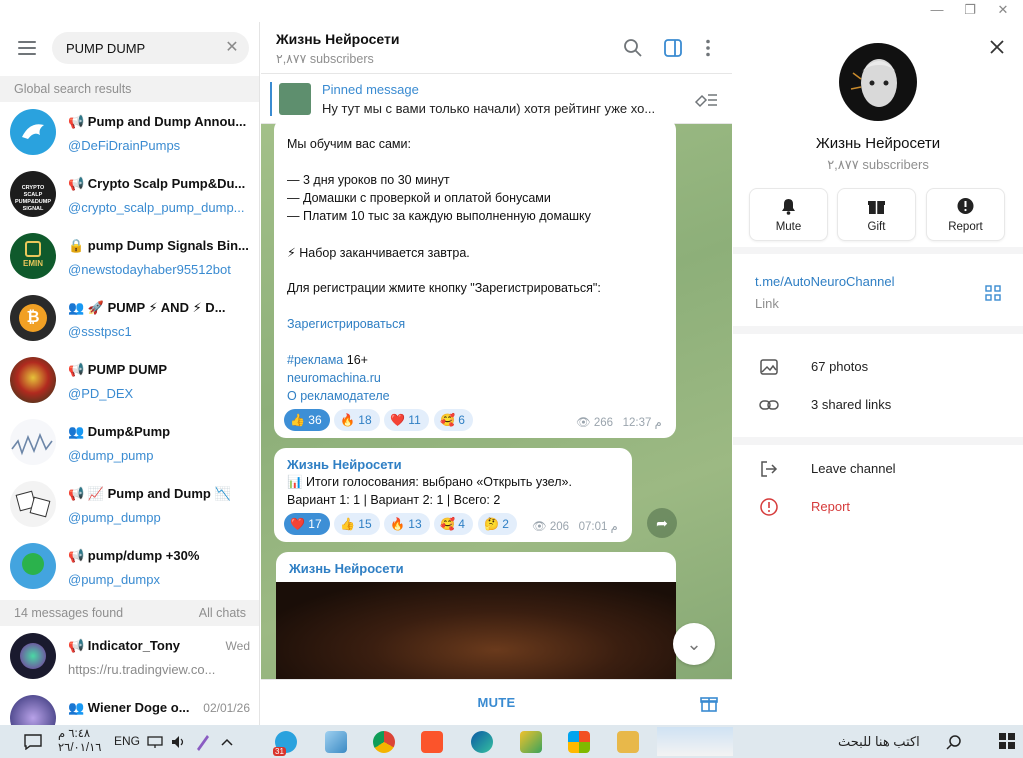  Describe the element at coordinates (993, 293) in the screenshot. I see `qr-code-icon` at that location.